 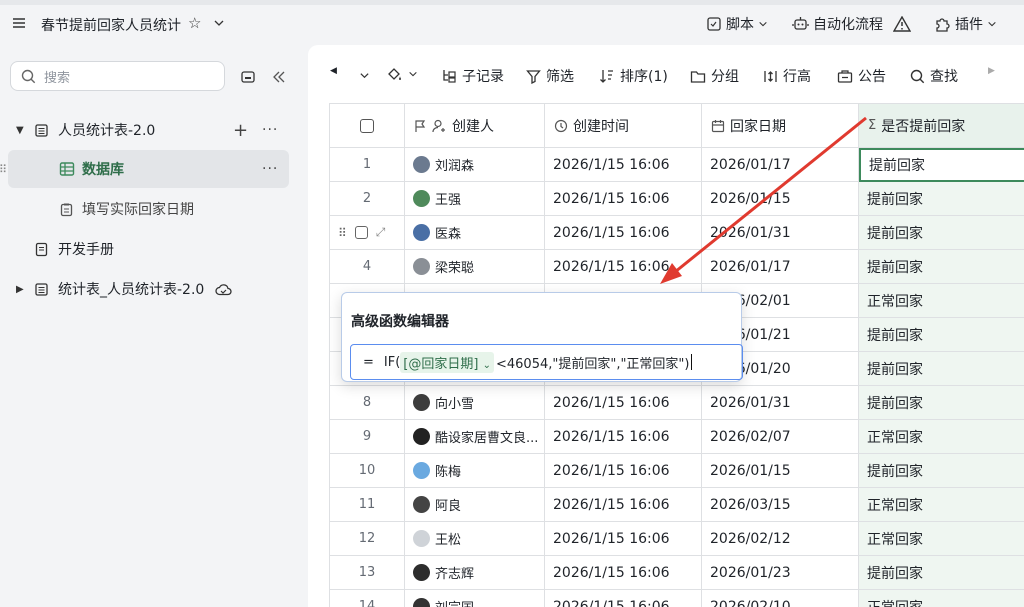 What do you see at coordinates (475, 126) in the screenshot?
I see `column-header-creator: 创建人` at bounding box center [475, 126].